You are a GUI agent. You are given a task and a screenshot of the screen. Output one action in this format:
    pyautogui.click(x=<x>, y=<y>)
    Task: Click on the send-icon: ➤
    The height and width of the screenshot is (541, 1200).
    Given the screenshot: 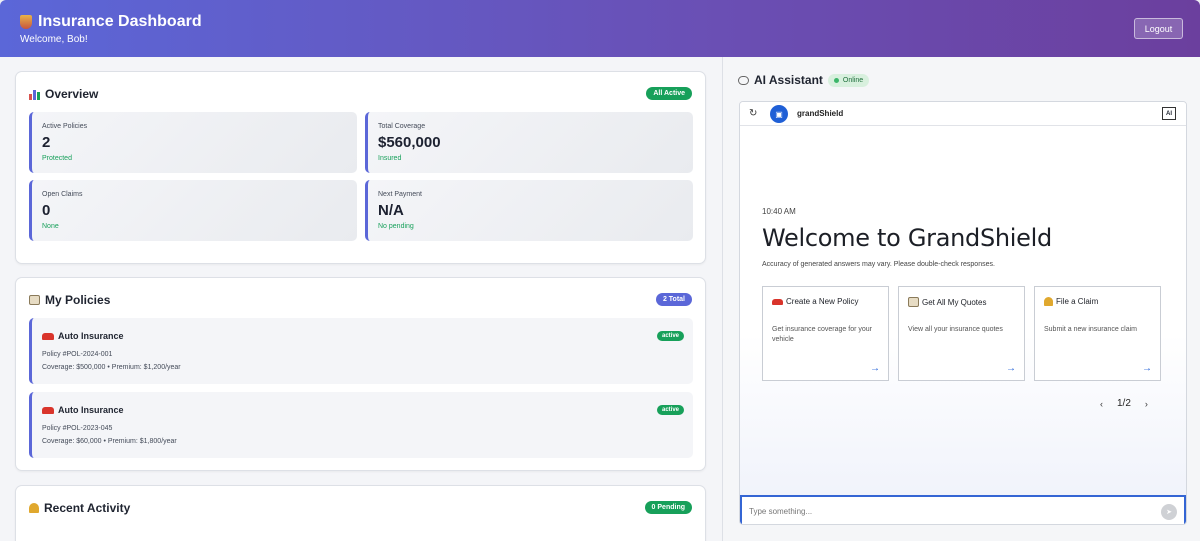 What is the action you would take?
    pyautogui.click(x=1169, y=512)
    